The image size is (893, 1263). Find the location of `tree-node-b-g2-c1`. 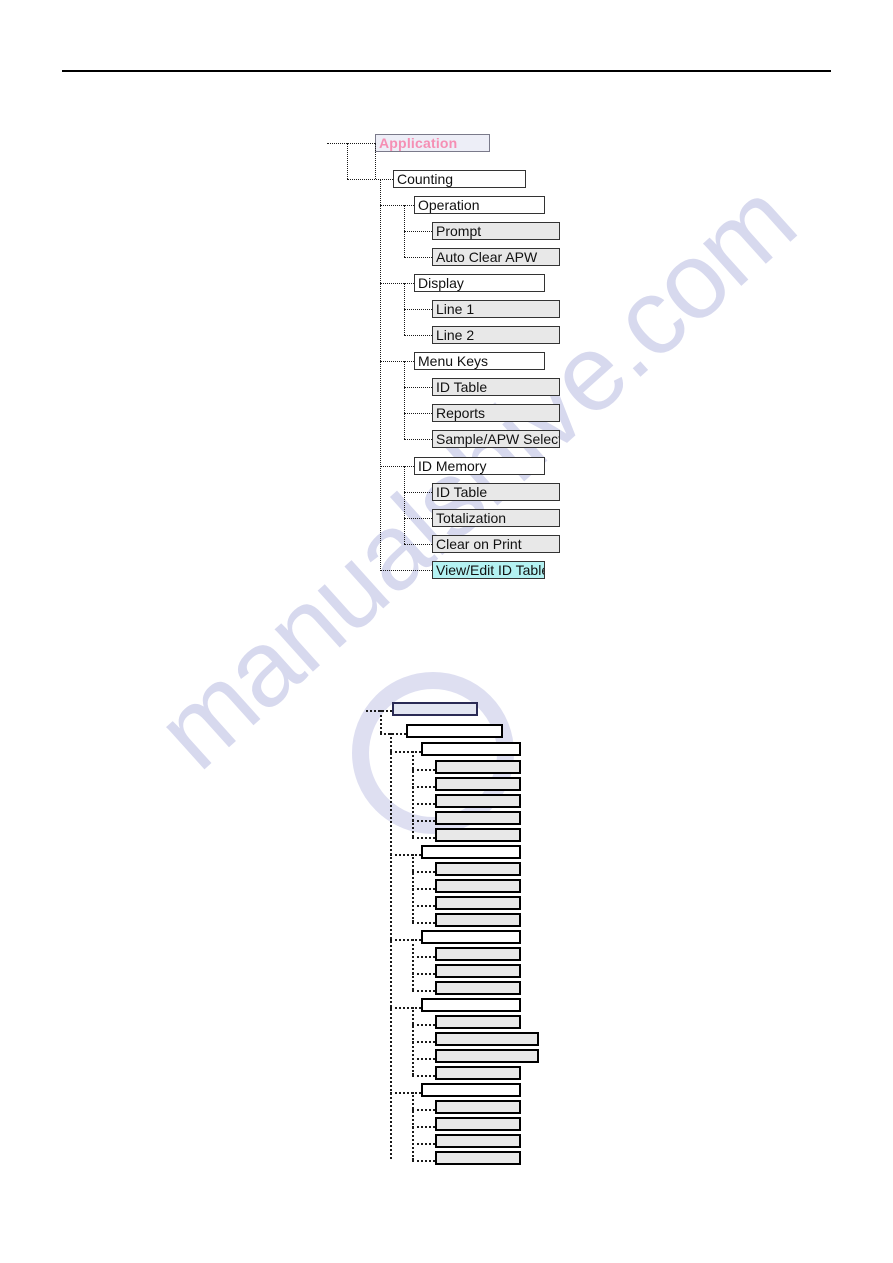

tree-node-b-g2-c1 is located at coordinates (478, 869).